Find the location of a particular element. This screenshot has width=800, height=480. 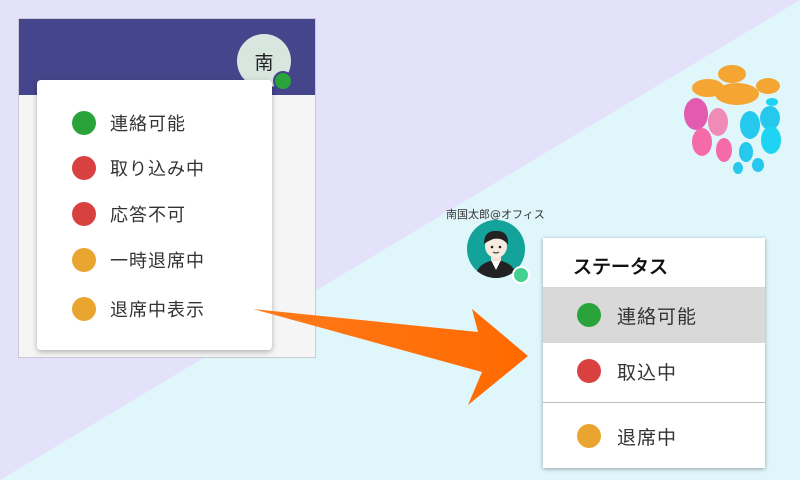

status-menu-title: ステータス is located at coordinates (621, 267).